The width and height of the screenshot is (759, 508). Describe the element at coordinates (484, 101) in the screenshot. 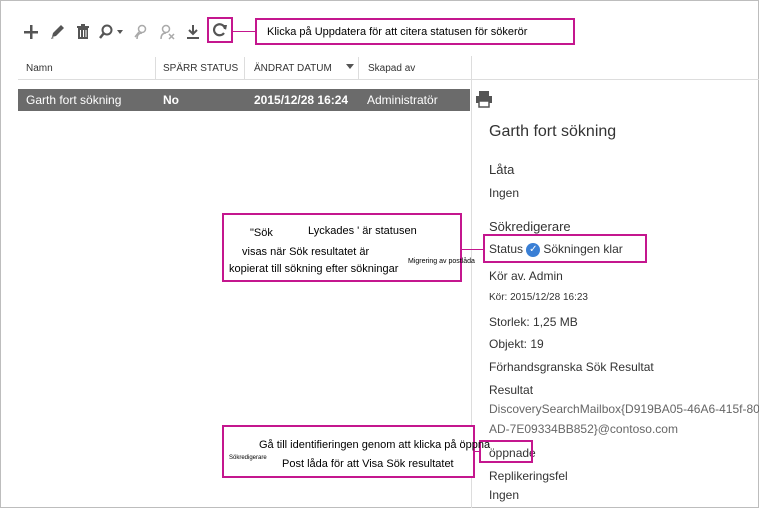

I see `print-icon` at that location.